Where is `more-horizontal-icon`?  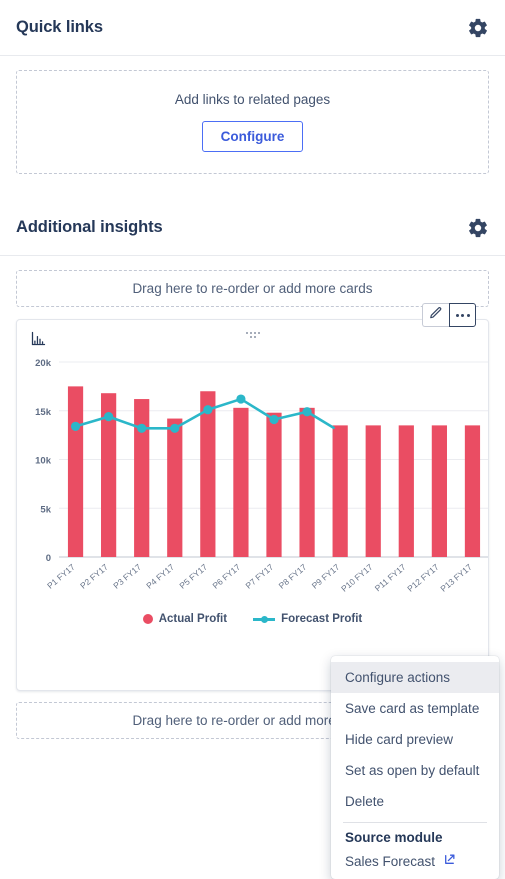
more-horizontal-icon is located at coordinates (462, 315).